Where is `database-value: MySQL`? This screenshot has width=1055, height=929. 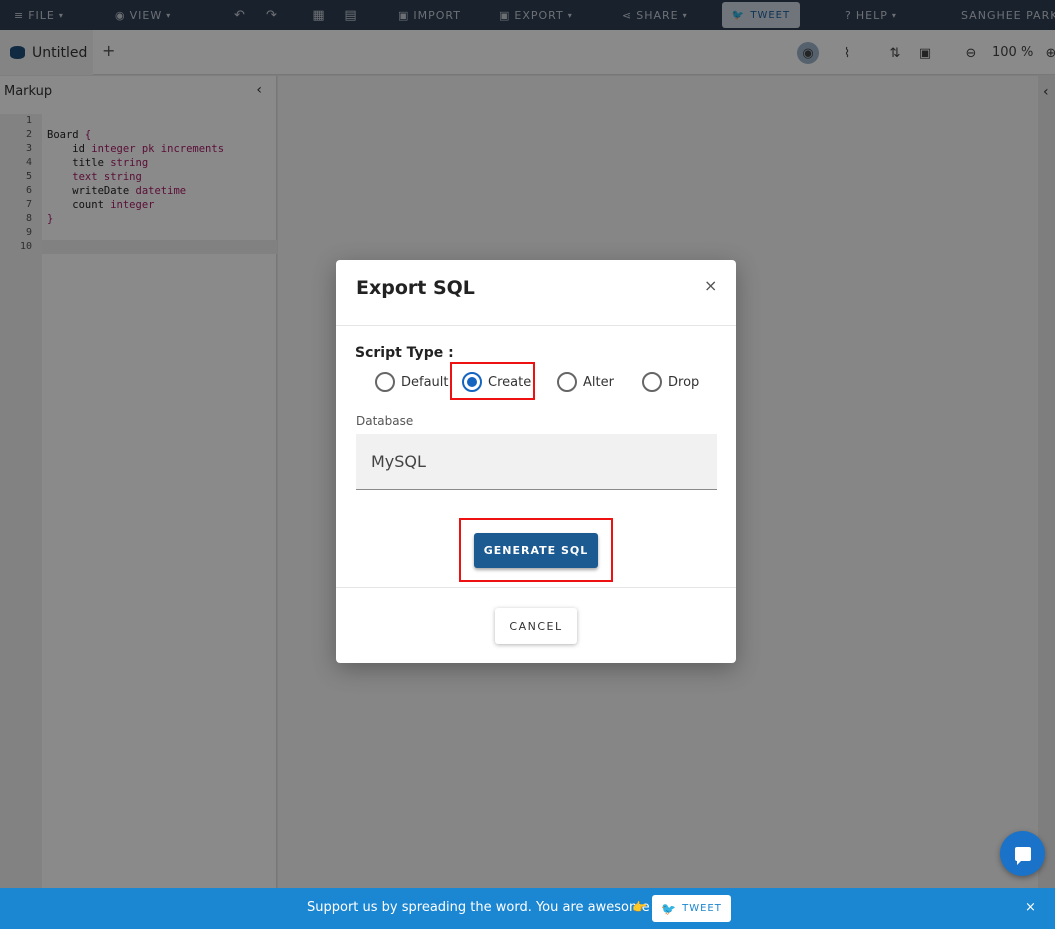
database-value: MySQL is located at coordinates (398, 461).